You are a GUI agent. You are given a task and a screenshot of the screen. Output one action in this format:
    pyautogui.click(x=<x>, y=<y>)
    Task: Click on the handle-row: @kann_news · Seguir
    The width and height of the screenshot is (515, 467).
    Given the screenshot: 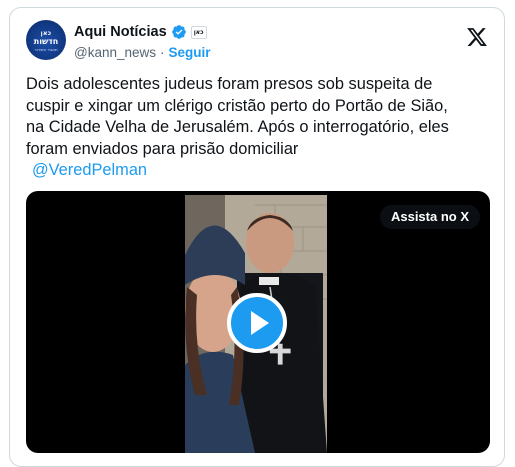 What is the action you would take?
    pyautogui.click(x=142, y=52)
    